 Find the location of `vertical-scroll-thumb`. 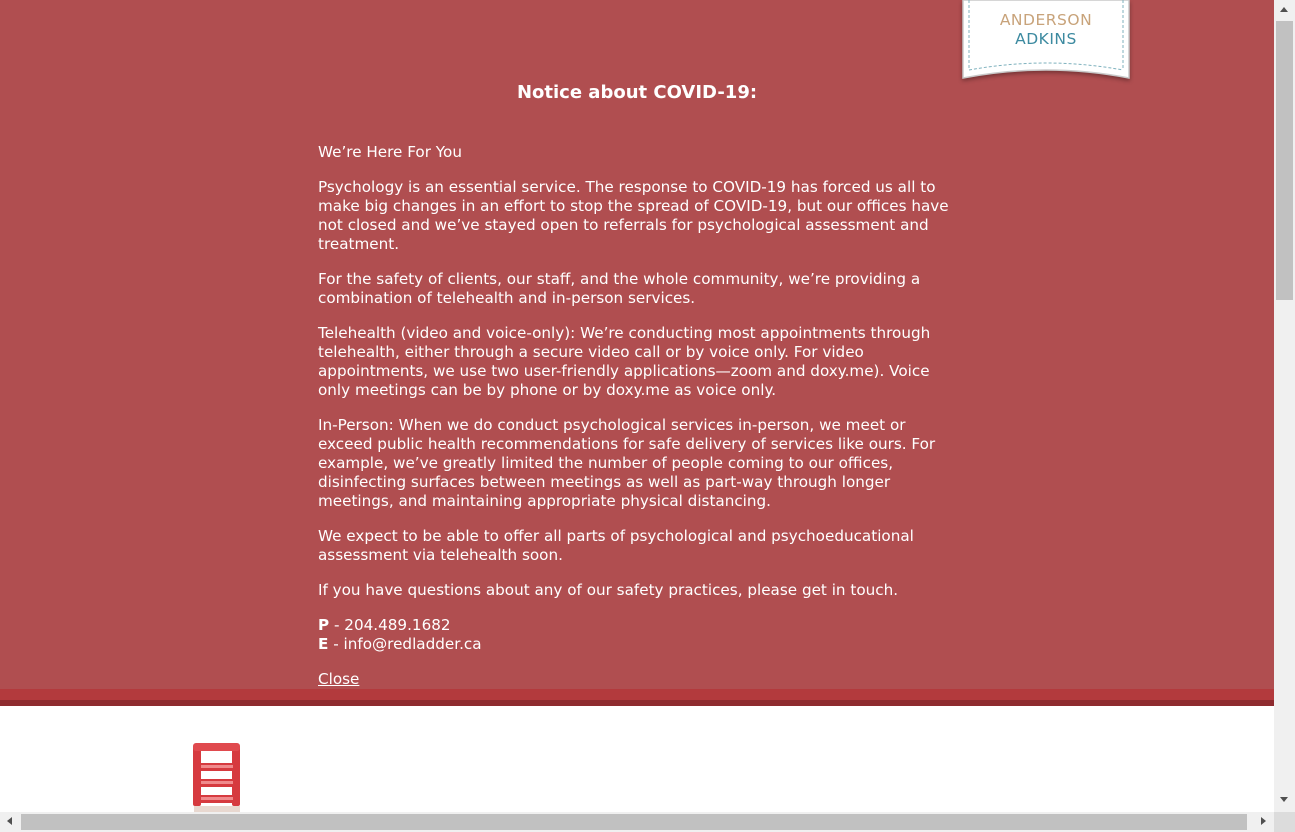

vertical-scroll-thumb is located at coordinates (1284, 160).